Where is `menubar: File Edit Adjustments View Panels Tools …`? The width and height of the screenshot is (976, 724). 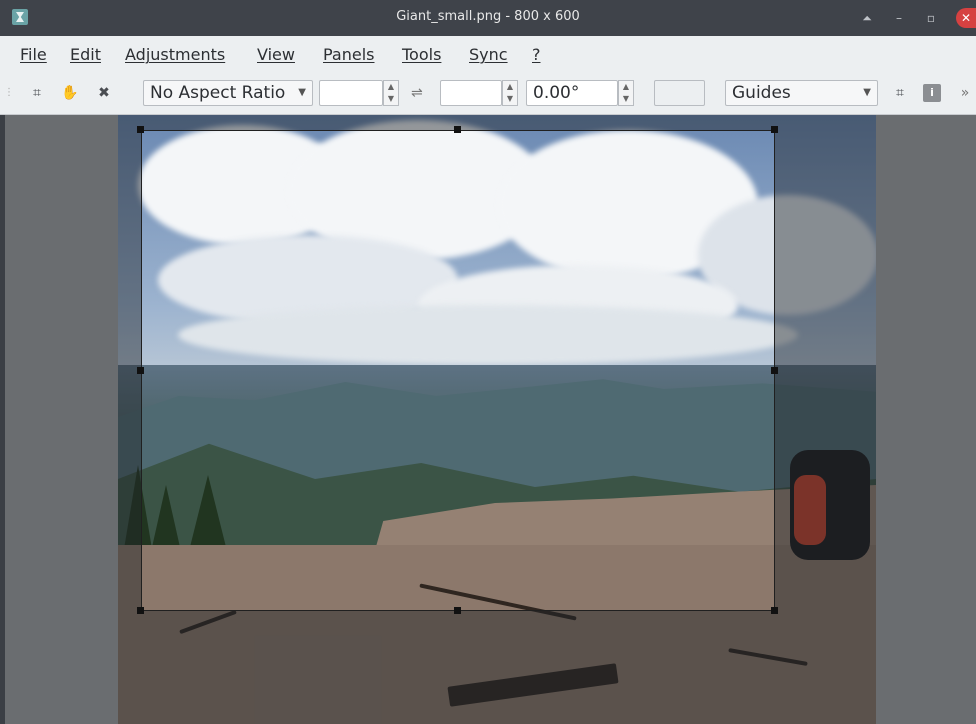
menubar: File Edit Adjustments View Panels Tools … is located at coordinates (488, 54).